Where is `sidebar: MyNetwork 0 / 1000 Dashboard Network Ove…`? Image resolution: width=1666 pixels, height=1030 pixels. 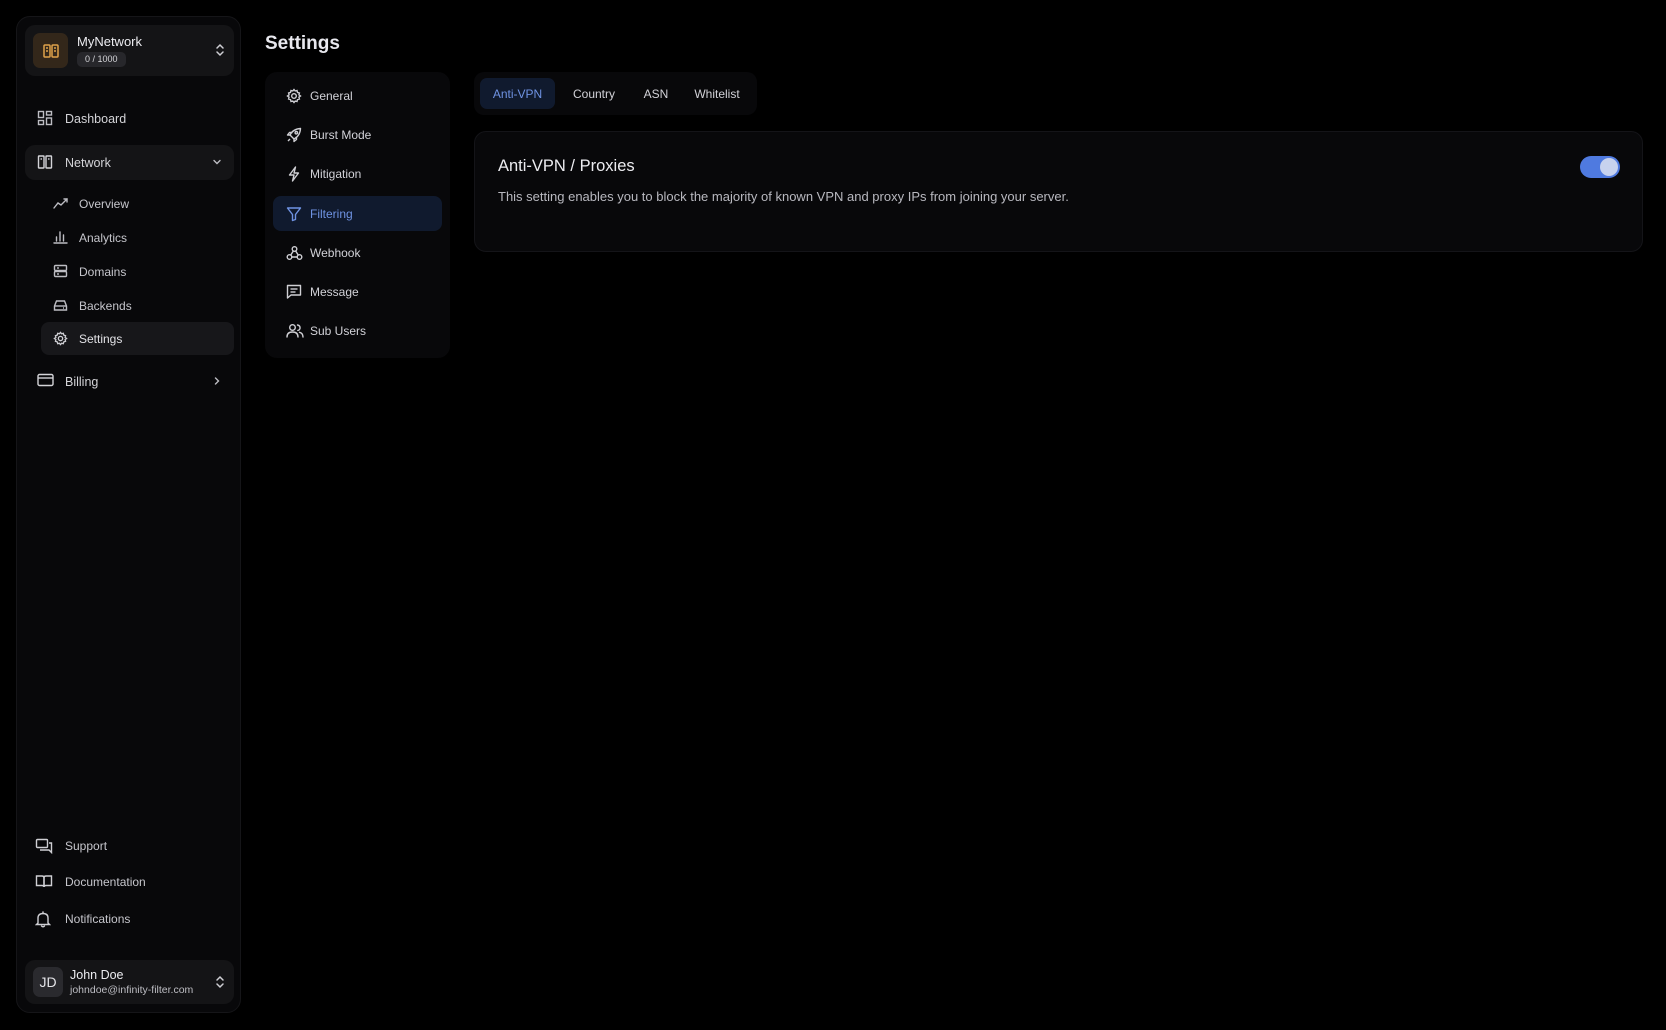
sidebar: MyNetwork 0 / 1000 Dashboard Network Ove… is located at coordinates (128, 514).